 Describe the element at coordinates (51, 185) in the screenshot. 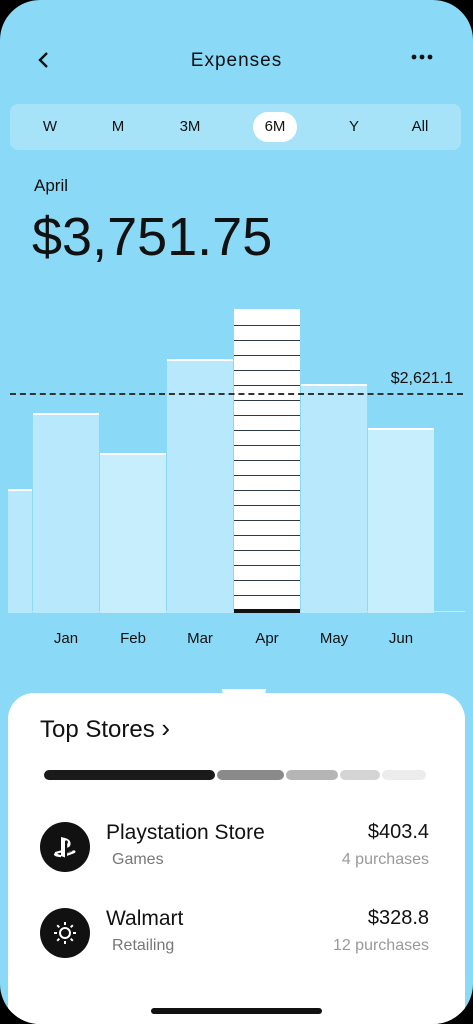

I see `selected-month: April` at that location.